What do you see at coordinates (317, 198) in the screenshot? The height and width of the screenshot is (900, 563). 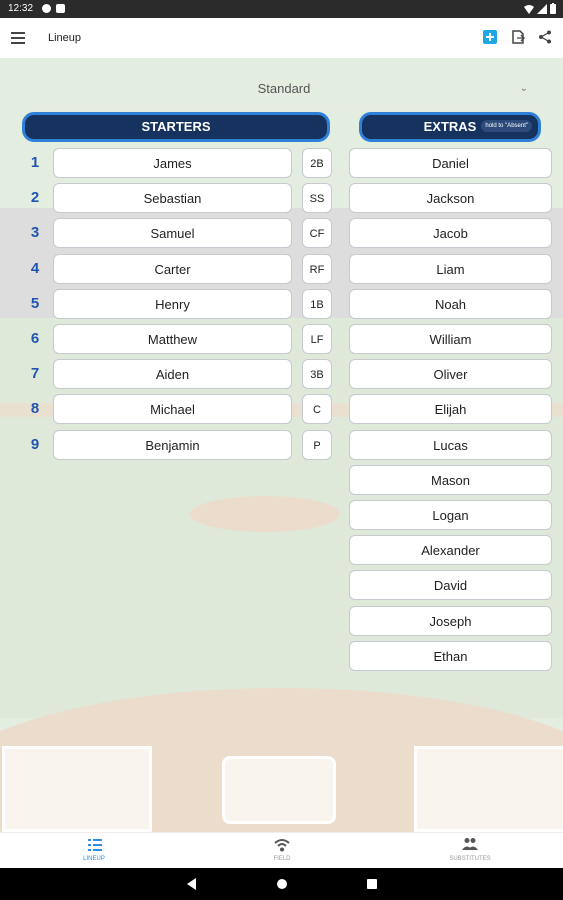 I see `position-slot: SS` at bounding box center [317, 198].